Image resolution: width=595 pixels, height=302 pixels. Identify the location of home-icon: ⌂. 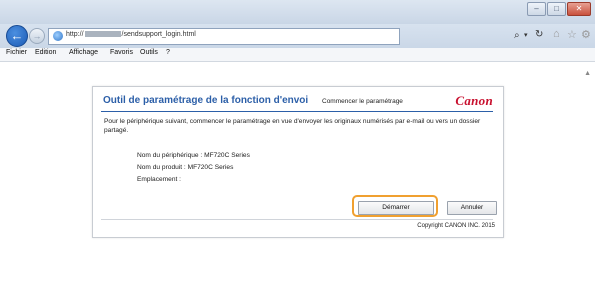
(556, 34).